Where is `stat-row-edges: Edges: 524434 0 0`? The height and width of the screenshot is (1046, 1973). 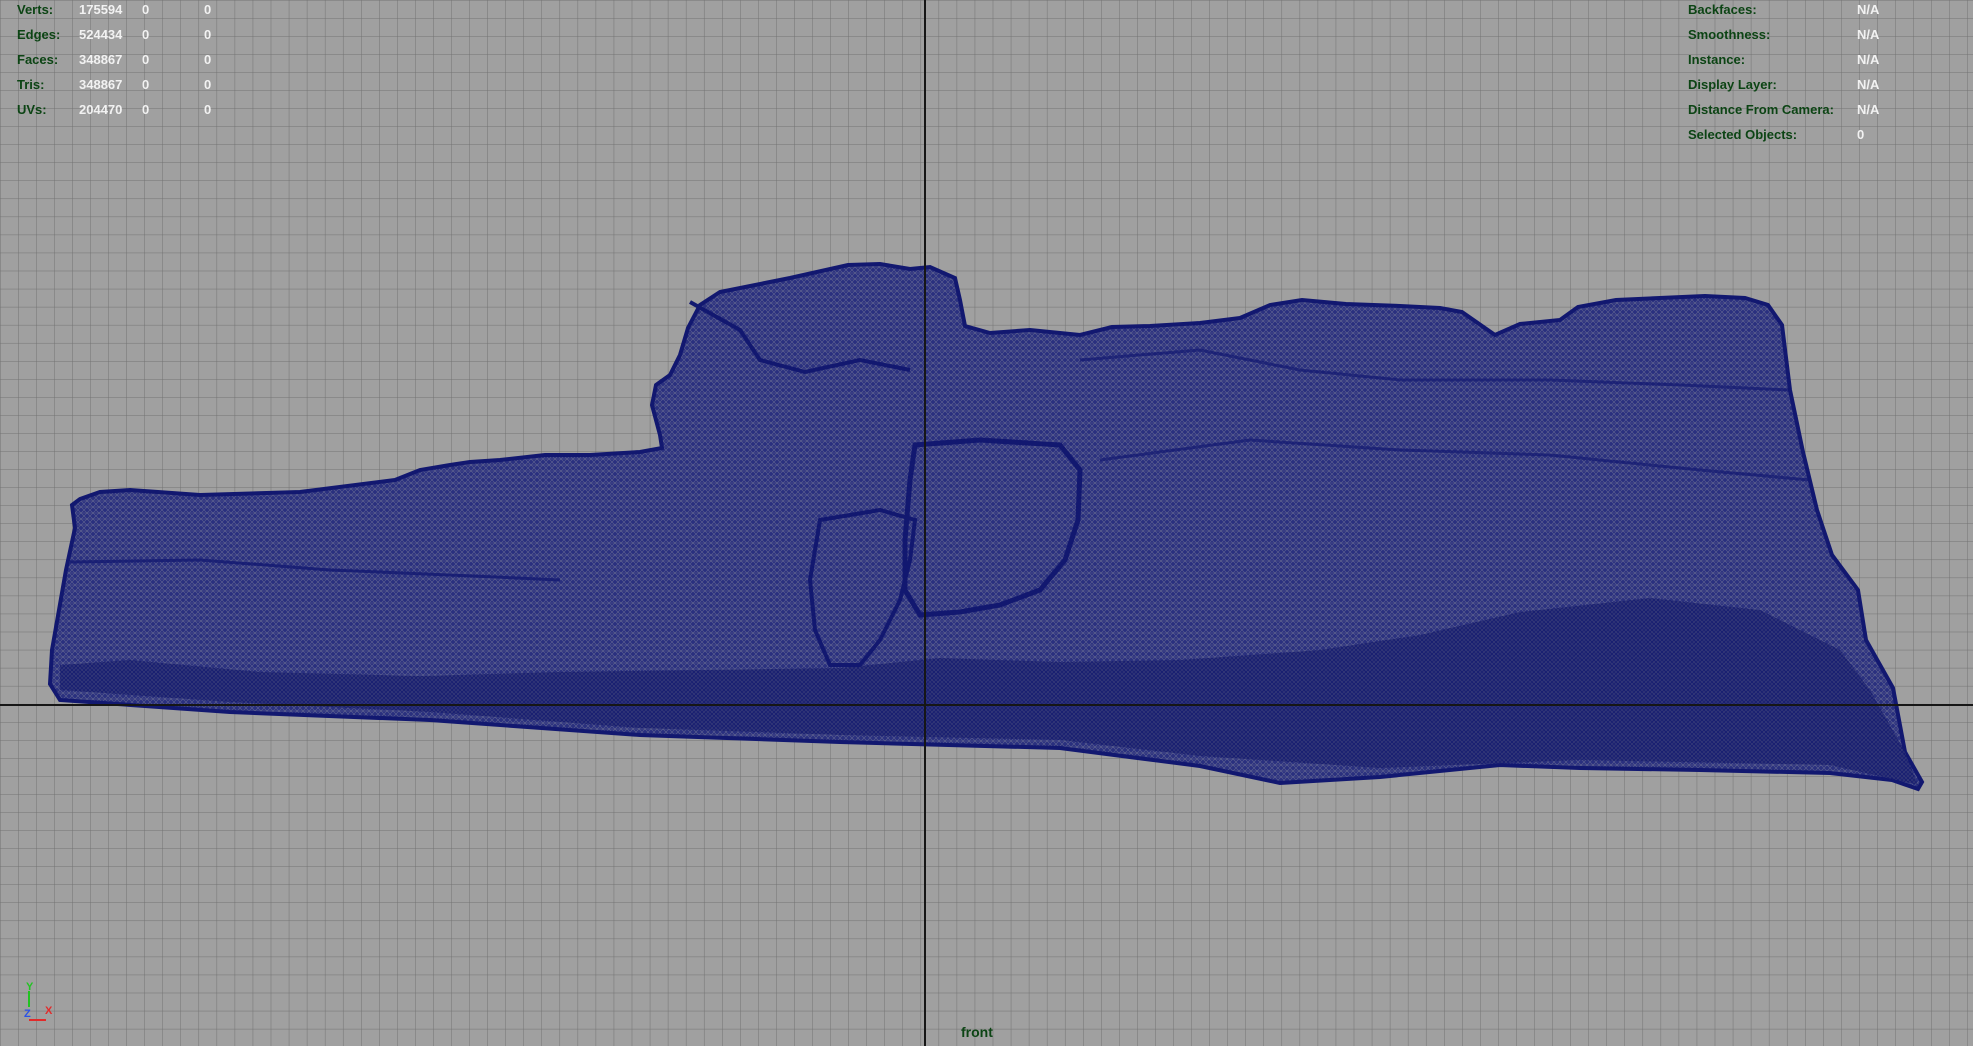
stat-row-edges: Edges: 524434 0 0 is located at coordinates (137, 34).